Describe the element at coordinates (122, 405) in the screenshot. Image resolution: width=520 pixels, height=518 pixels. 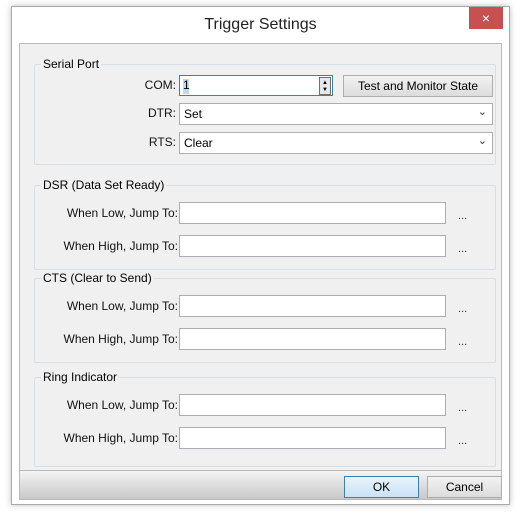
I see `ring-low-label: When Low, Jump To:` at that location.